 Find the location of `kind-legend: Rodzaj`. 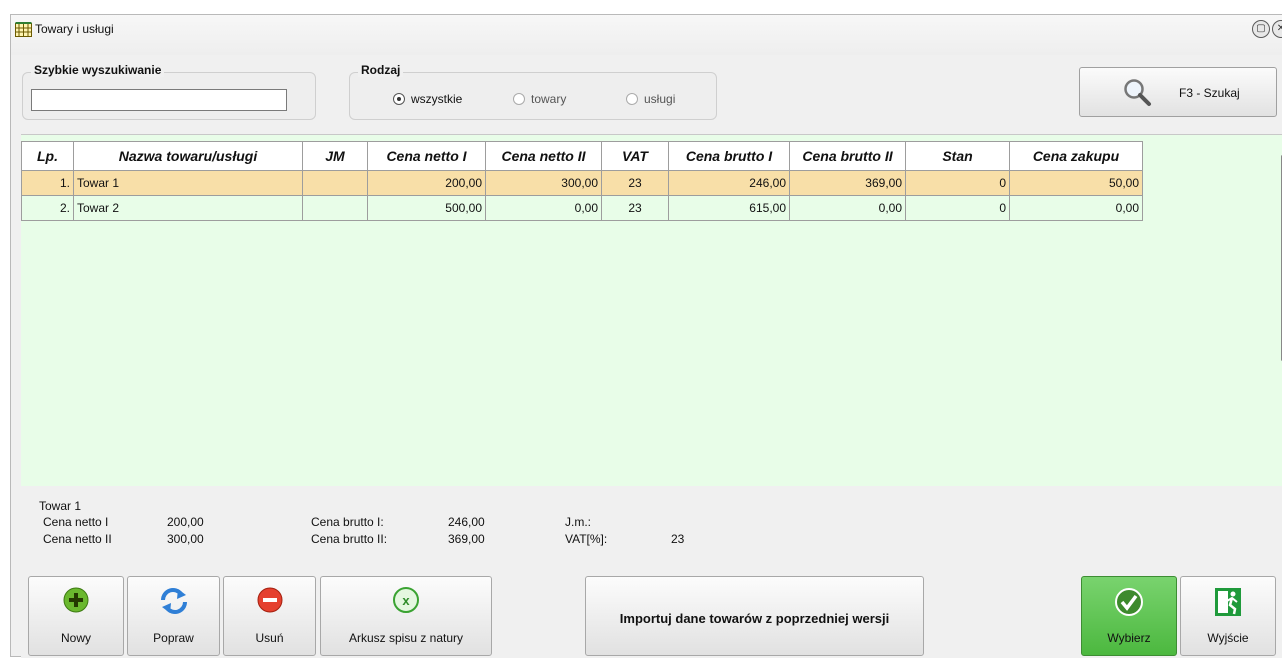

kind-legend: Rodzaj is located at coordinates (381, 70).